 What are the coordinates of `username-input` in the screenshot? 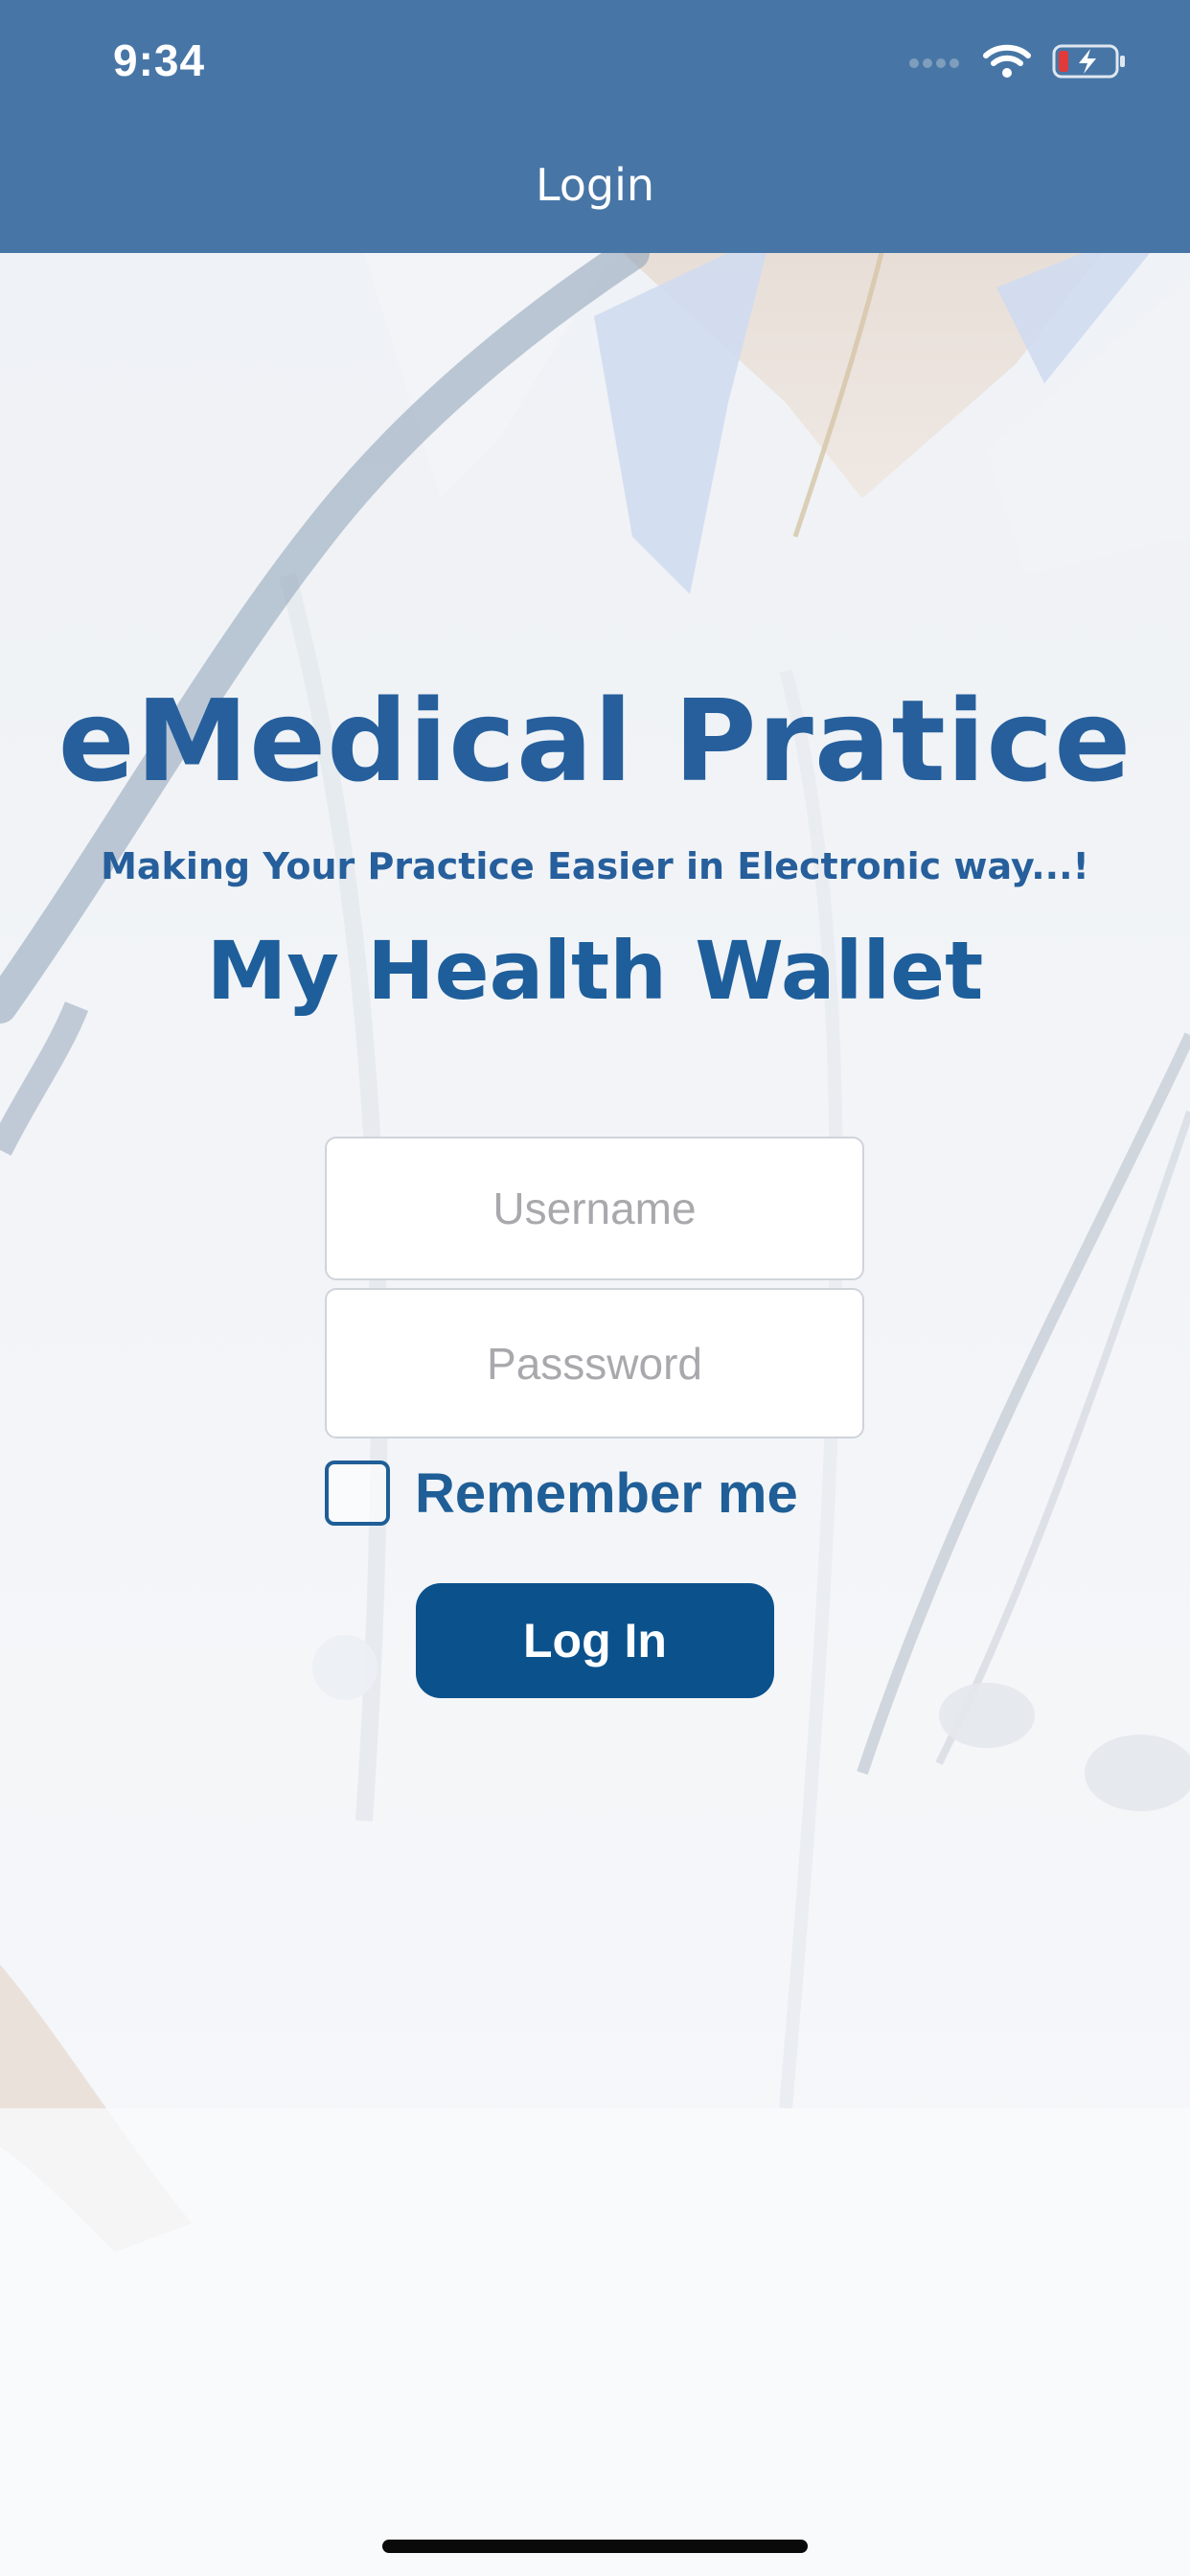 It's located at (594, 1208).